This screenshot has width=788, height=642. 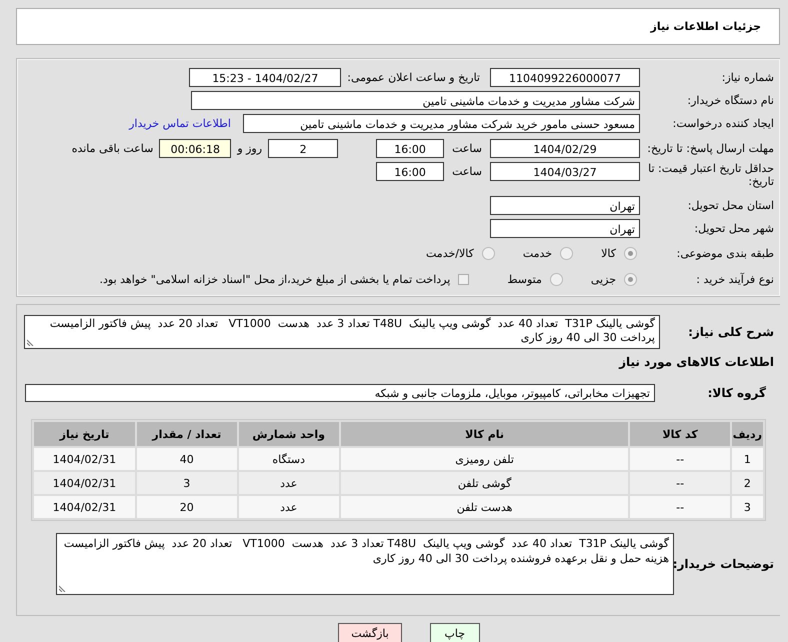 I want to click on item-group-field: تجهیزات مخابراتی، کامپیوتر، موبایل، ملزومات جانبی و شبکه, so click(x=340, y=393).